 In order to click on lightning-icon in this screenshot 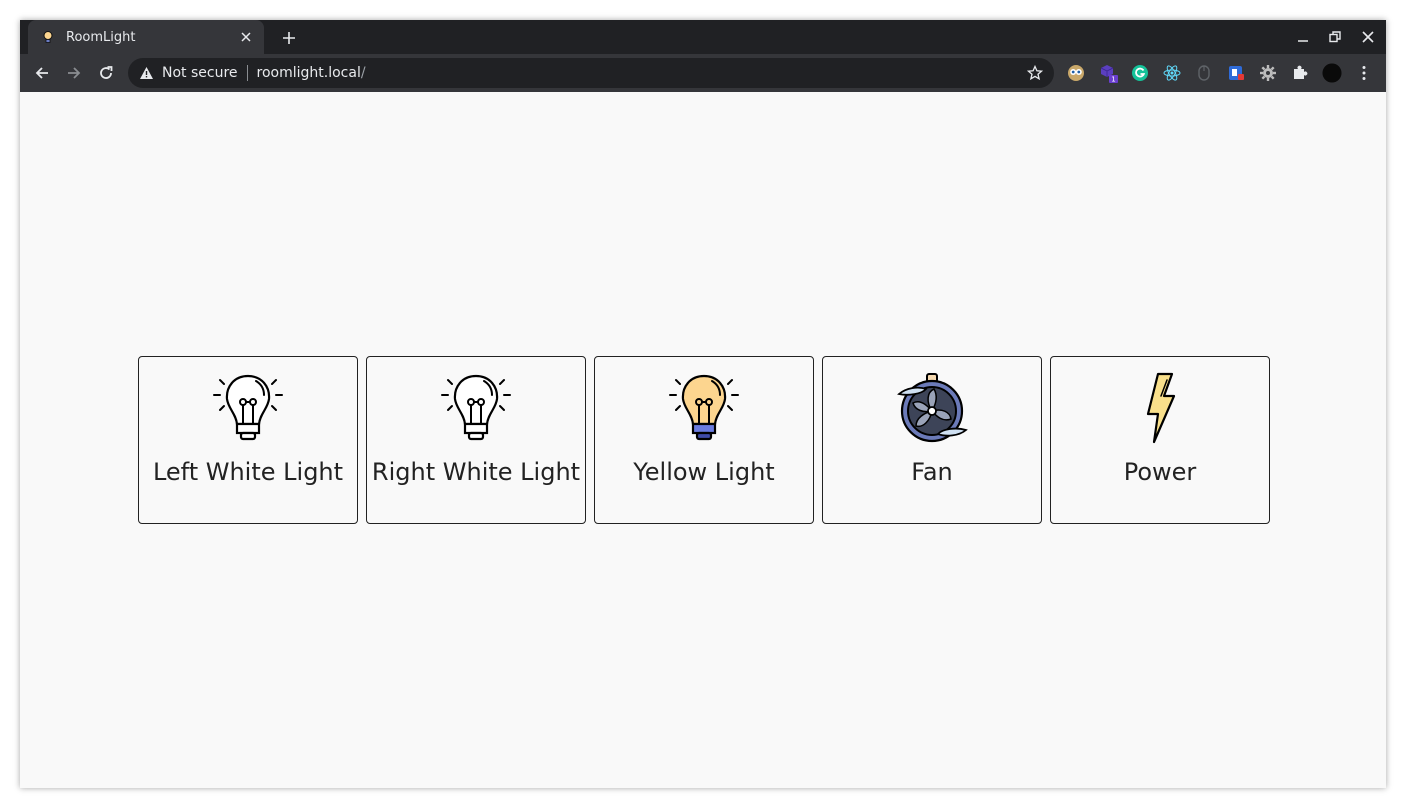, I will do `click(1160, 408)`.